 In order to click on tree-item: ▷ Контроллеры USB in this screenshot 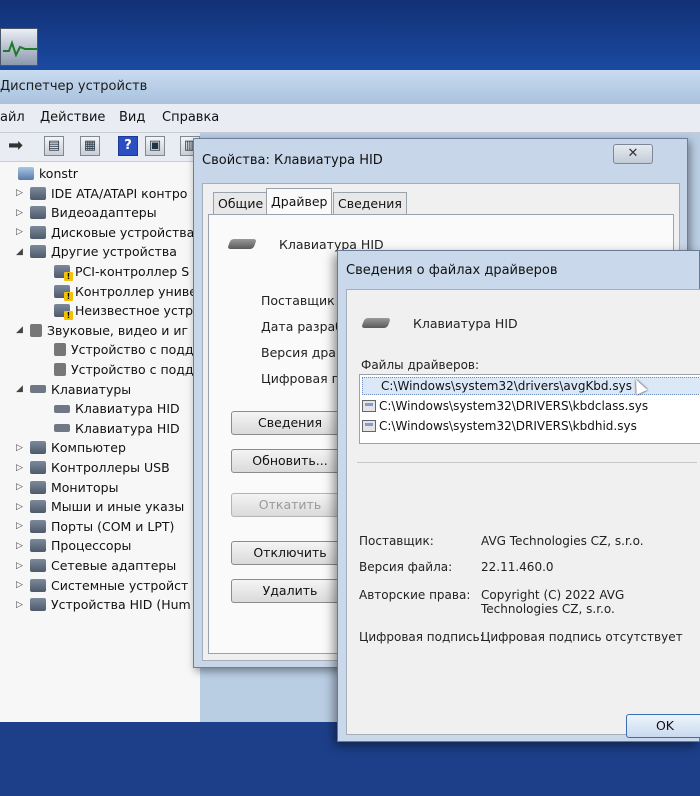, I will do `click(93, 467)`.